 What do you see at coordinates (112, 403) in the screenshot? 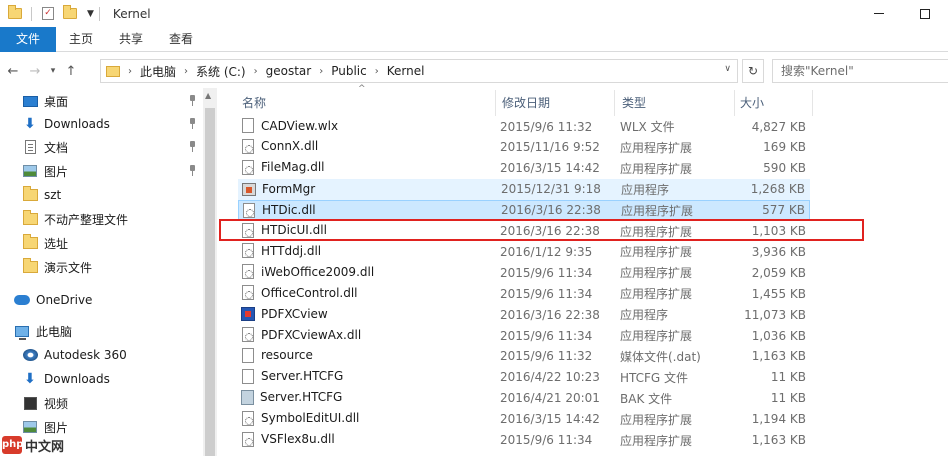
I see `nav-item-videos: 视频` at bounding box center [112, 403].